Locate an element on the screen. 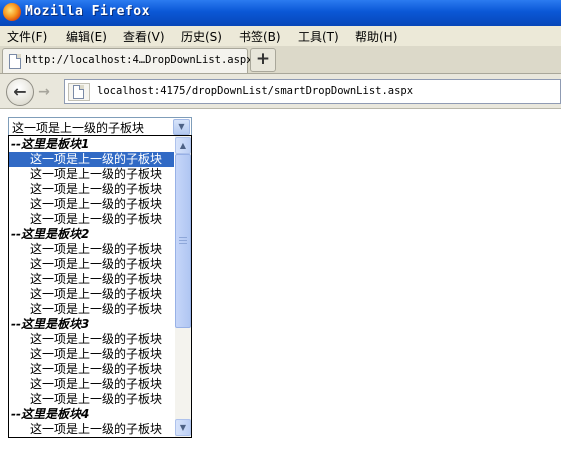 The height and width of the screenshot is (462, 561). select-current-value: 这一项是上一级的子板块 is located at coordinates (78, 128).